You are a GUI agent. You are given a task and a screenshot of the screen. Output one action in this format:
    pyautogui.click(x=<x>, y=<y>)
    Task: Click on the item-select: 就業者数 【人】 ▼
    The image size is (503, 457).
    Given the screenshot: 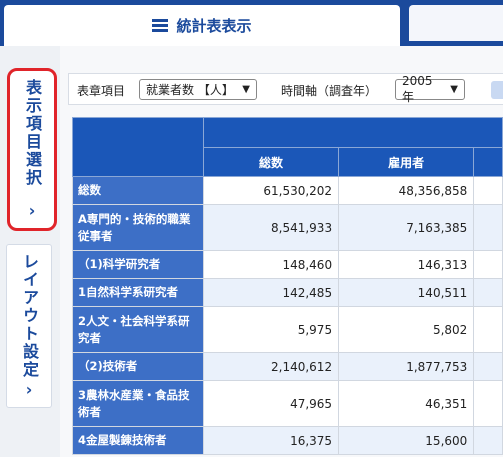 What is the action you would take?
    pyautogui.click(x=198, y=89)
    